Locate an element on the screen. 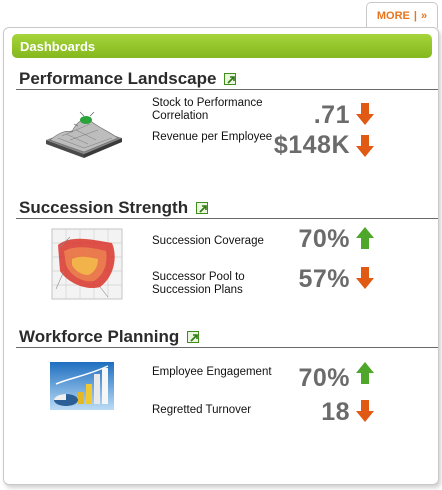 This screenshot has height=490, width=442. performance-landscape-thumbnail is located at coordinates (83, 131).